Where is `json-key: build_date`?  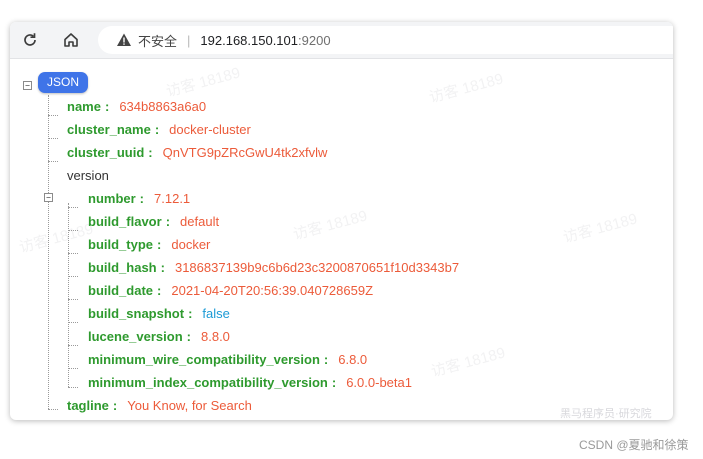
json-key: build_date is located at coordinates (121, 290).